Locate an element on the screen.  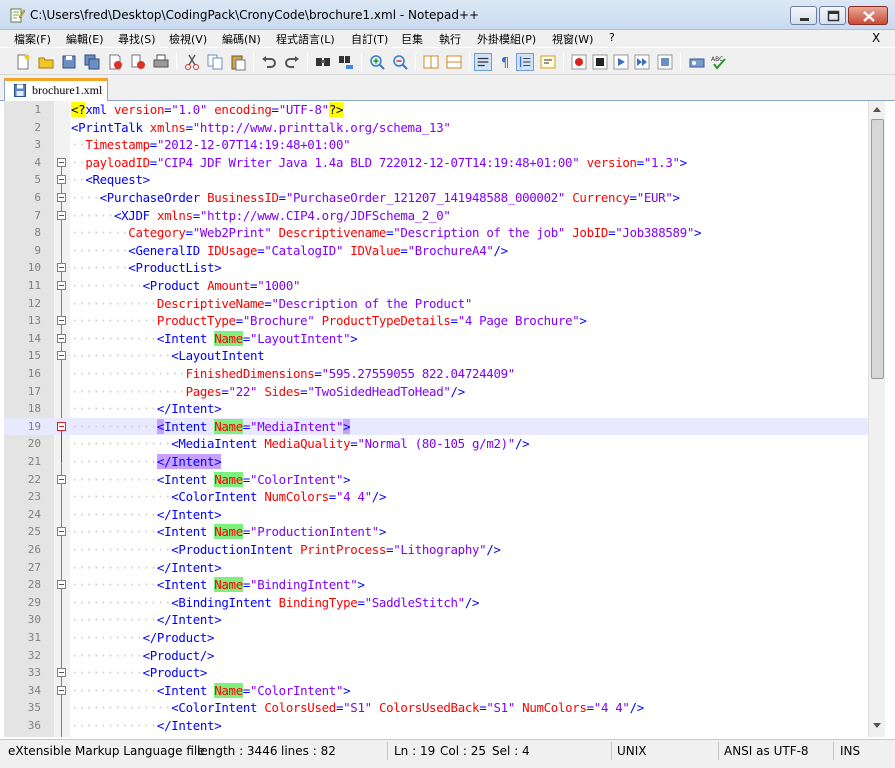
replace-icon is located at coordinates (346, 62).